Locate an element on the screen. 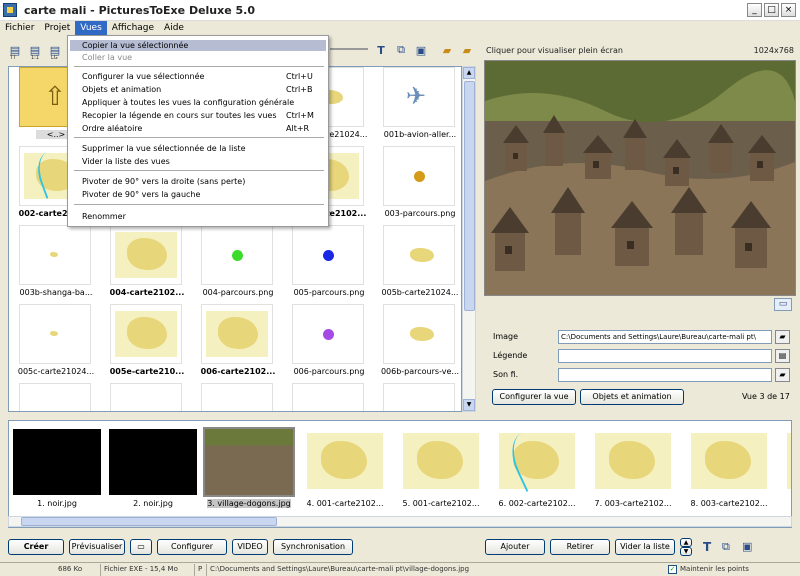 Image resolution: width=800 pixels, height=576 pixels. previsualiser-button: Prévisualiser is located at coordinates (97, 547).